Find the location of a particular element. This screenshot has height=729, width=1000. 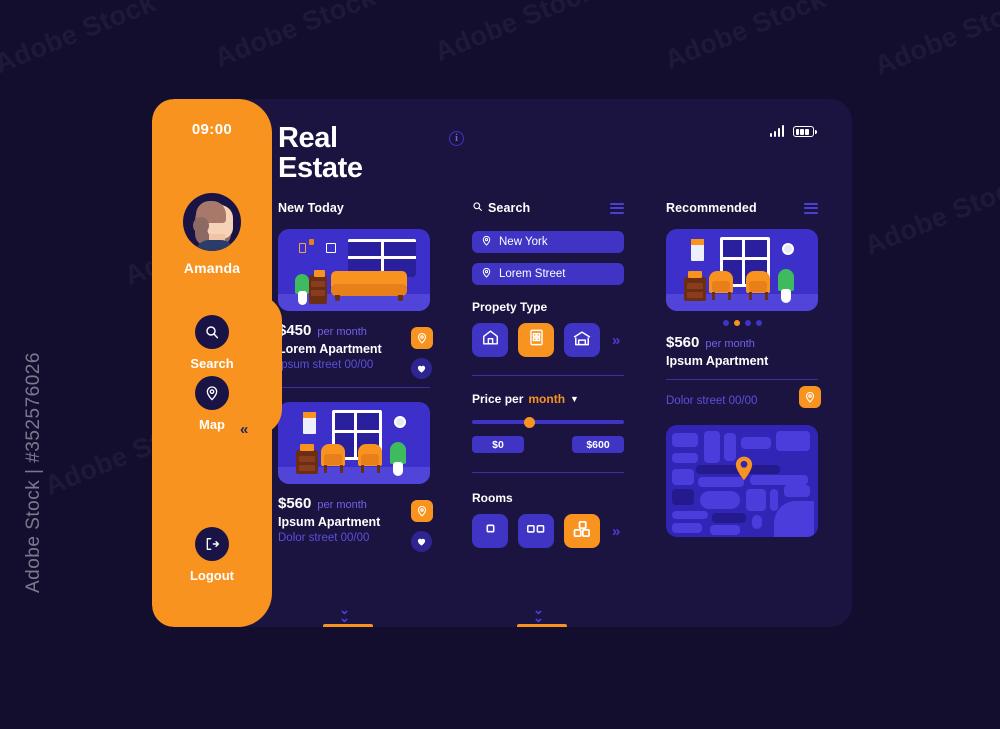

property-type-villa-button is located at coordinates (582, 340).